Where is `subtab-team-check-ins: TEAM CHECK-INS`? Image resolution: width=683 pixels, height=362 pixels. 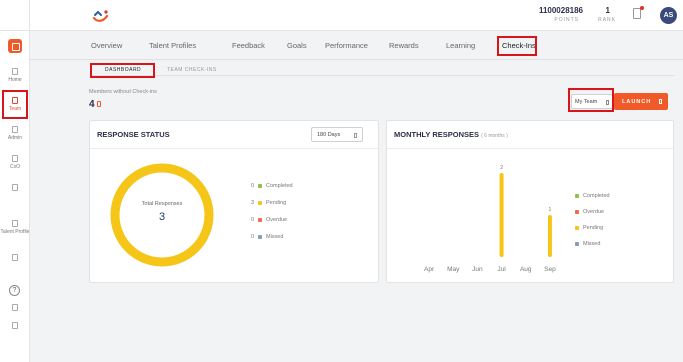 subtab-team-check-ins: TEAM CHECK-INS is located at coordinates (192, 70).